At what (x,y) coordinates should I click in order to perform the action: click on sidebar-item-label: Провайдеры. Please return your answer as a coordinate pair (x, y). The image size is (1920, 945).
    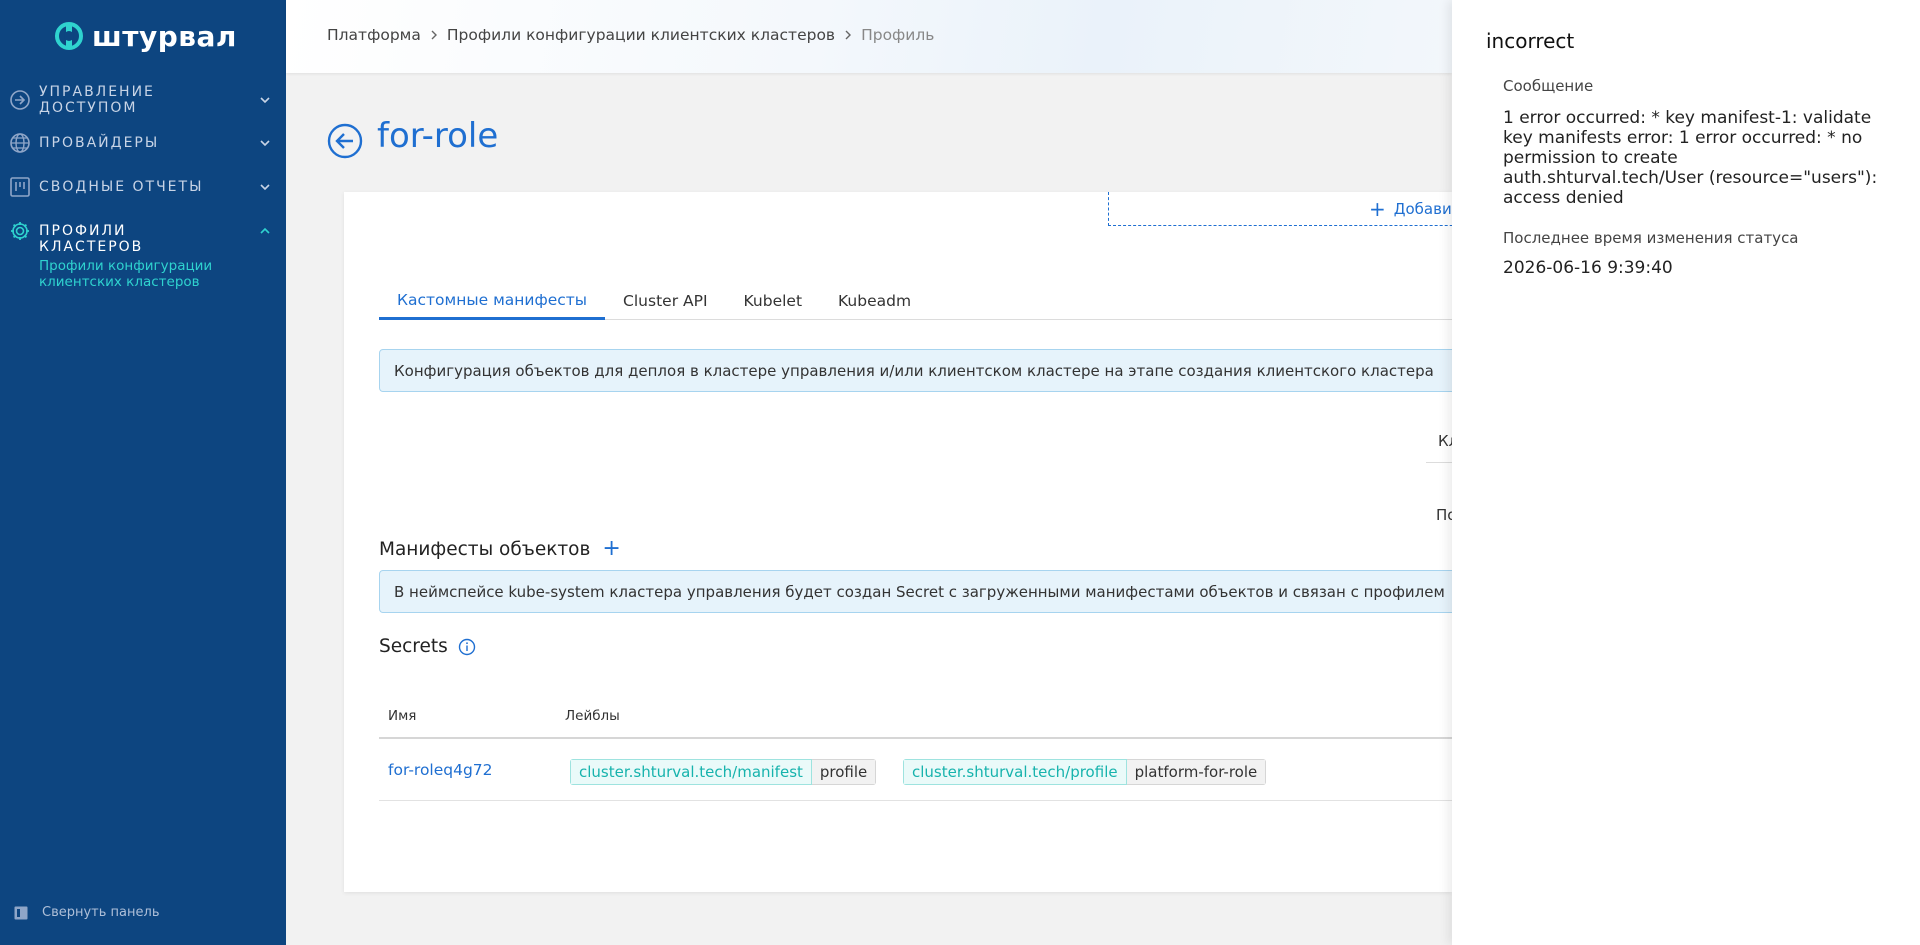
    Looking at the image, I should click on (99, 143).